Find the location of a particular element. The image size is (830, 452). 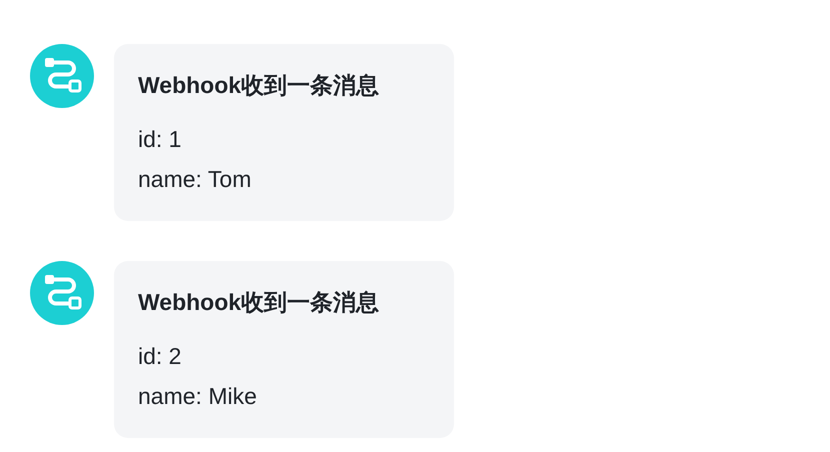

message-line: id: 1 is located at coordinates (160, 139).